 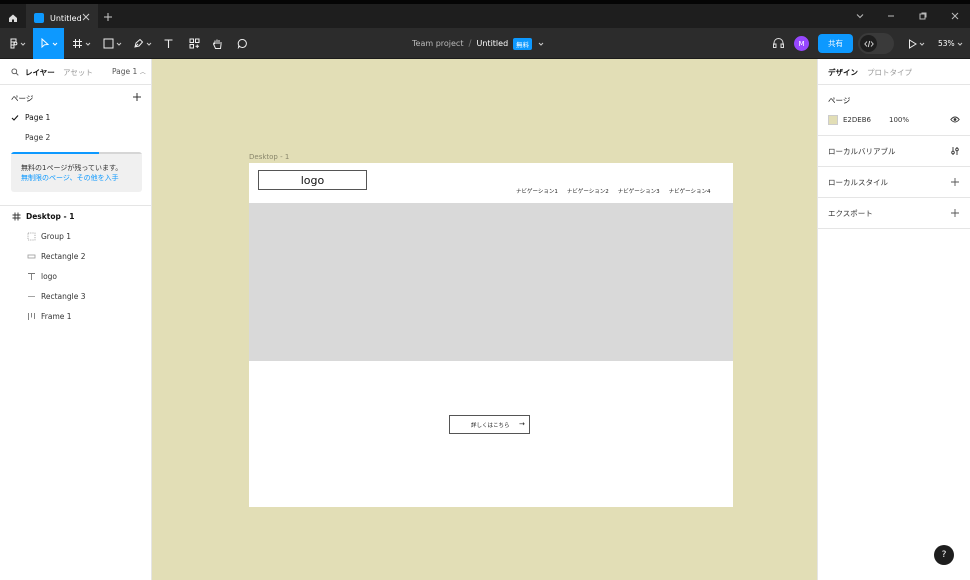 I want to click on add-style-icon, so click(x=955, y=182).